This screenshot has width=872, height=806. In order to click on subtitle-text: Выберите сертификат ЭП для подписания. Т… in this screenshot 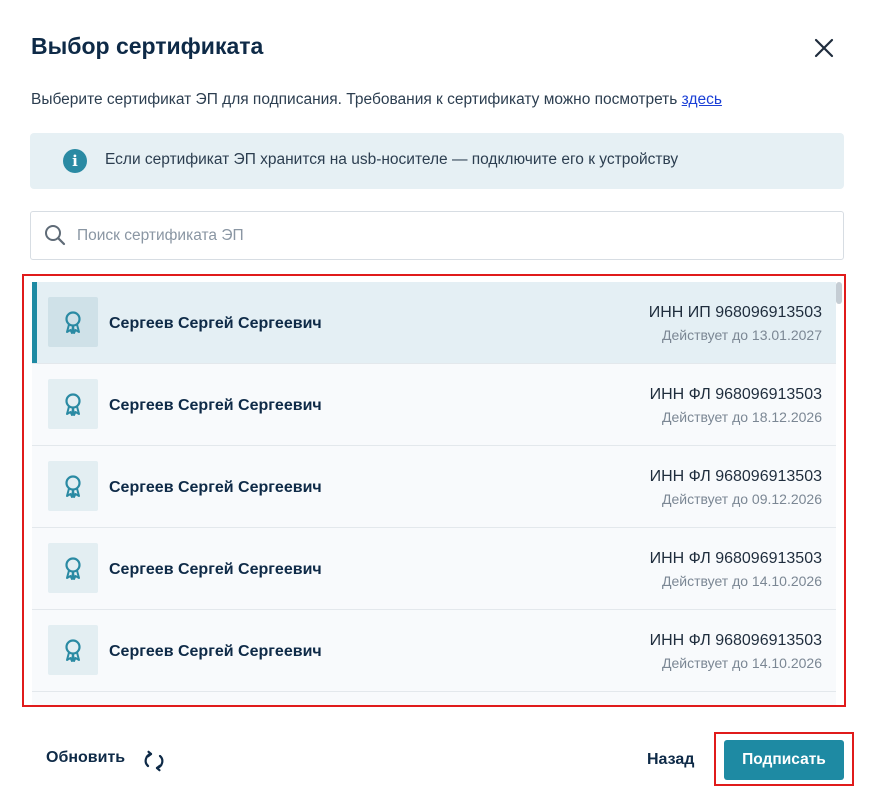, I will do `click(356, 99)`.